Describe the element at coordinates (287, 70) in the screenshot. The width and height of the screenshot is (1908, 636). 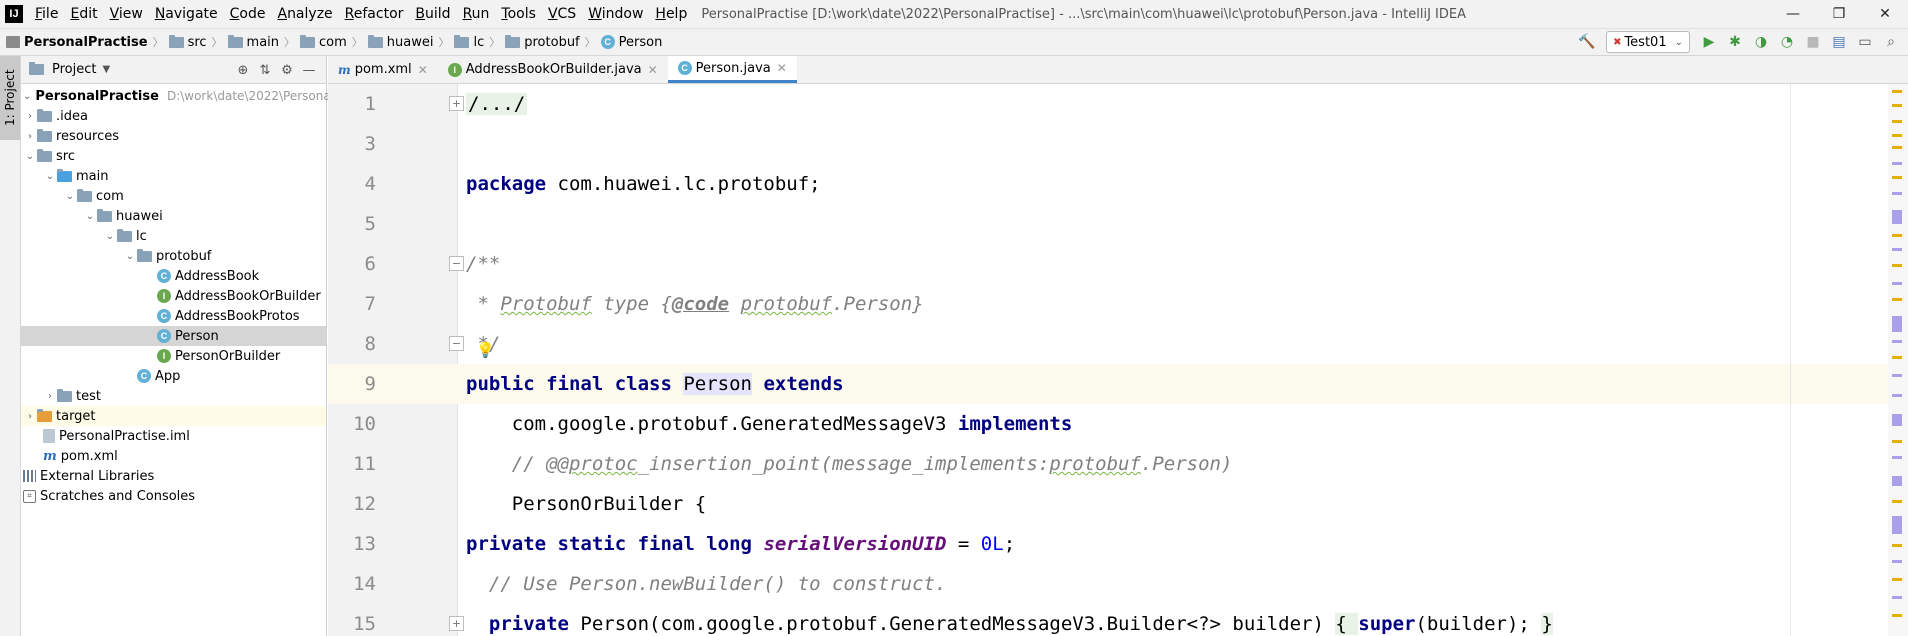
I see `gear-icon: ⚙` at that location.